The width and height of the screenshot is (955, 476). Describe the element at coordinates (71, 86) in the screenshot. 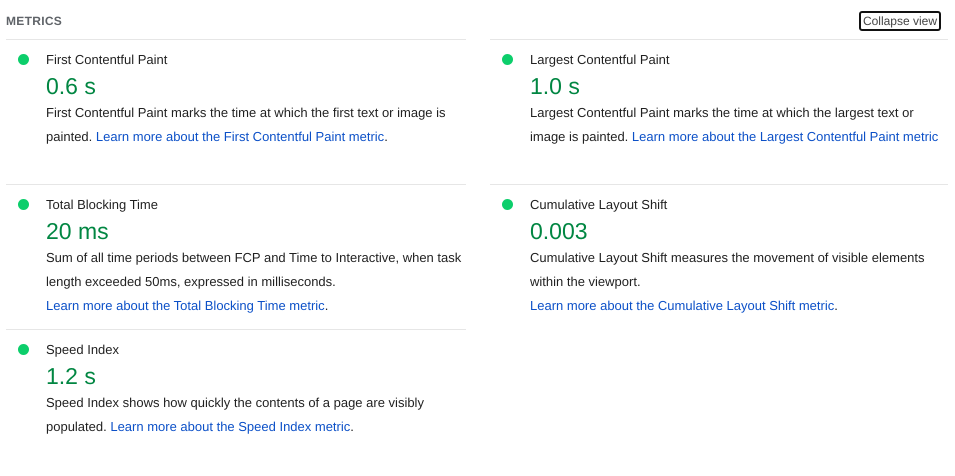

I see `metric-value: 0.6 s` at that location.